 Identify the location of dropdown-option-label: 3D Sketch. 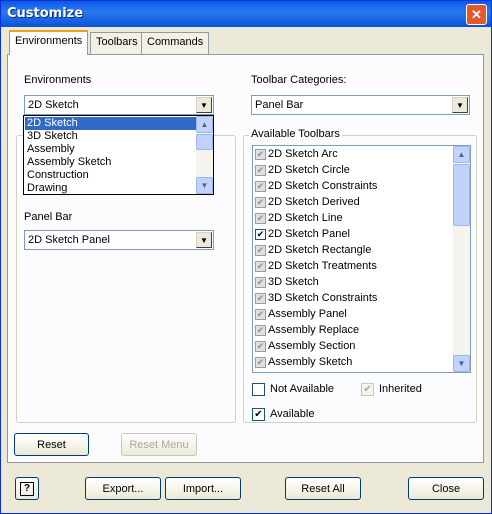
(52, 136).